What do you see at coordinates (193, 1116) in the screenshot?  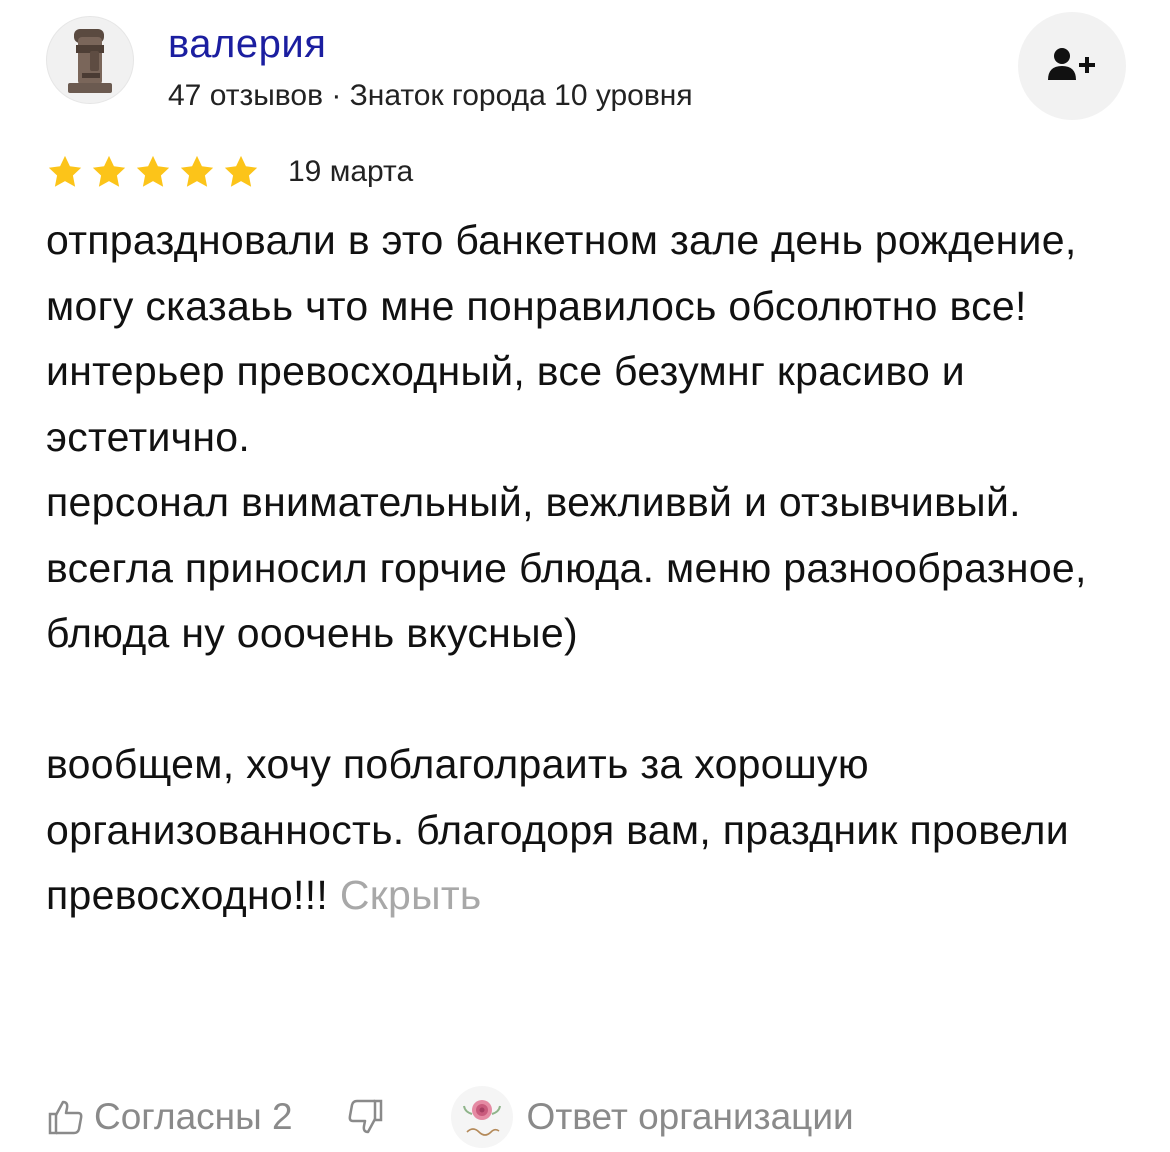 I see `like-label: Согласны 2` at bounding box center [193, 1116].